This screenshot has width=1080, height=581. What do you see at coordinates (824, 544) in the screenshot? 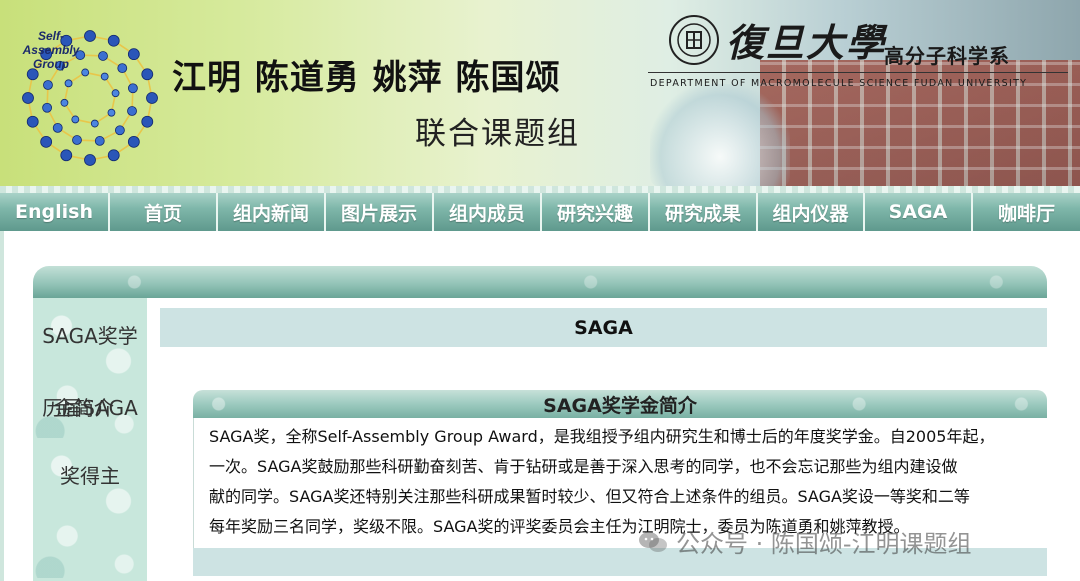
I see `watermark-text: 公众号 · 陈国颂-江明课题组` at bounding box center [824, 544].